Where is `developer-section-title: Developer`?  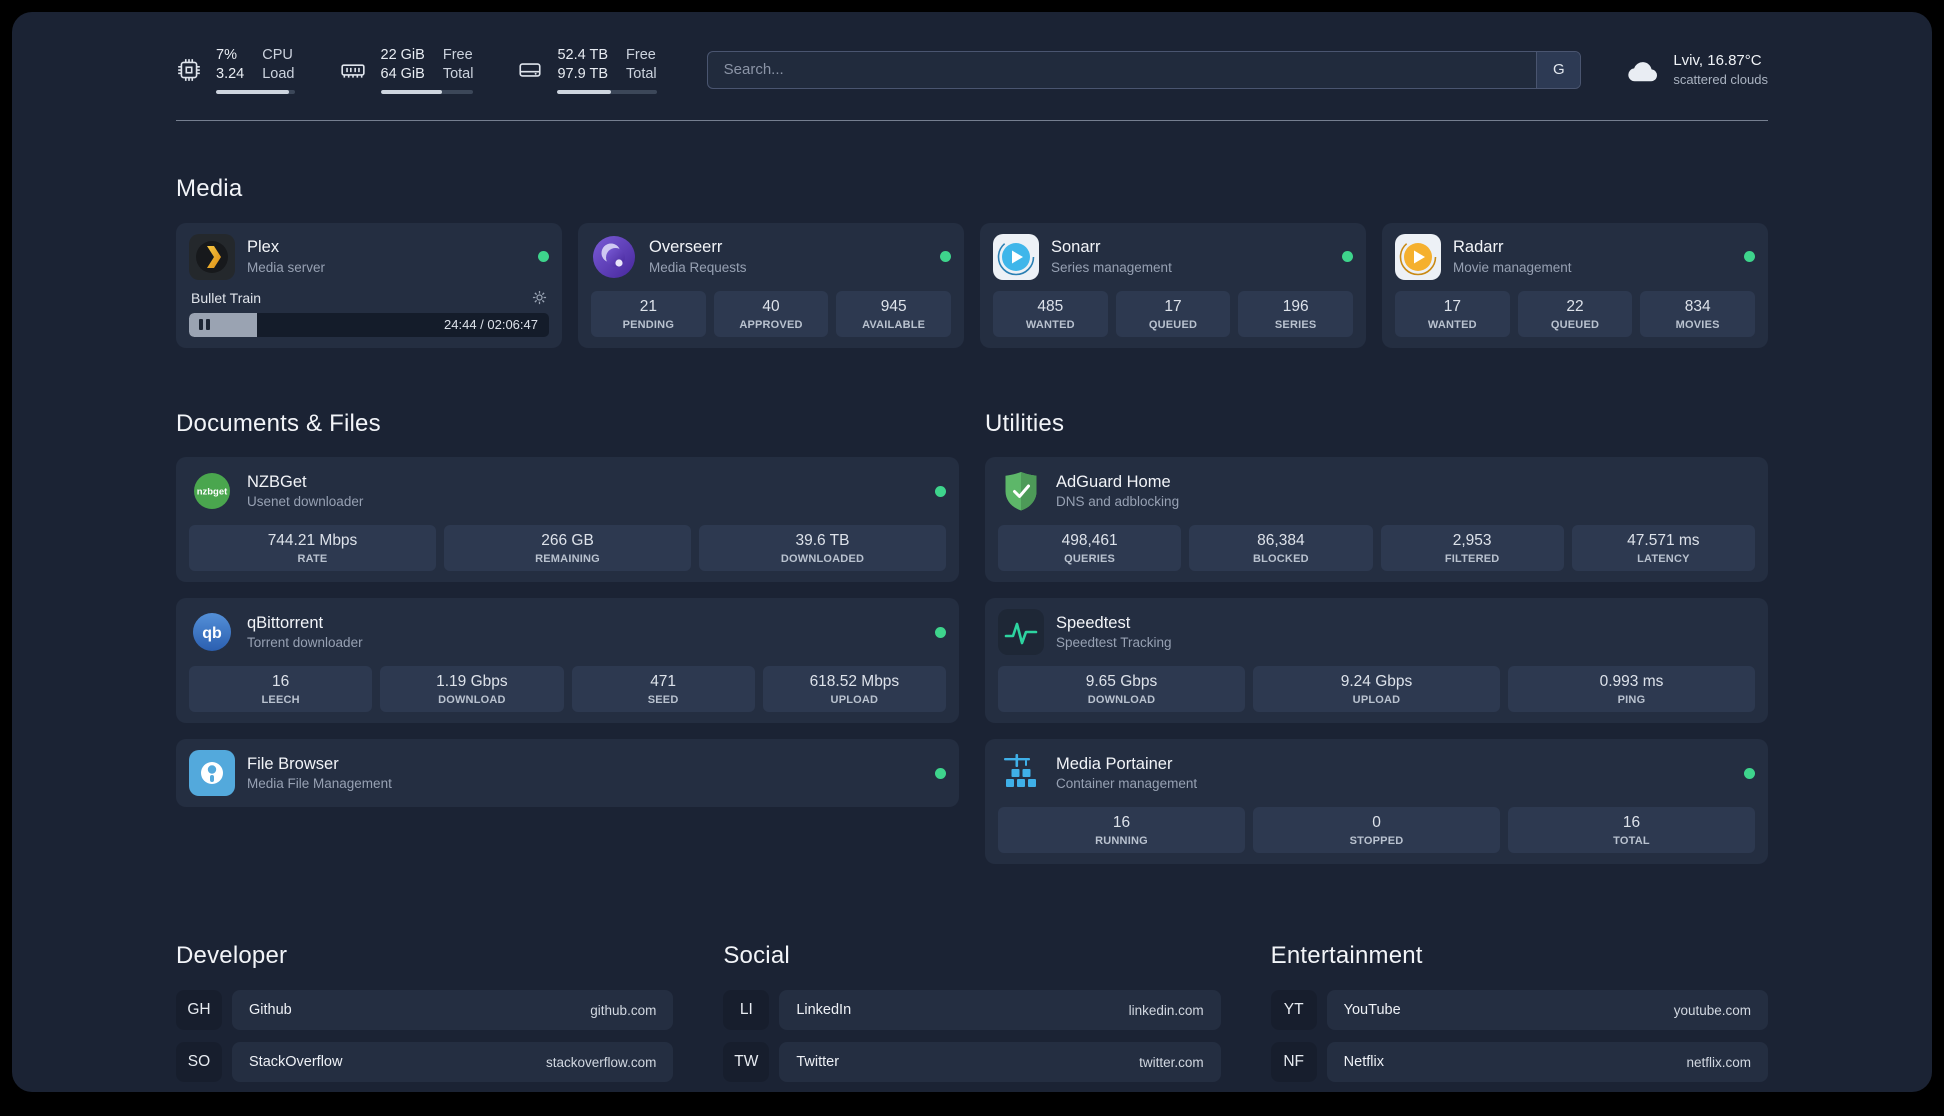 developer-section-title: Developer is located at coordinates (232, 956).